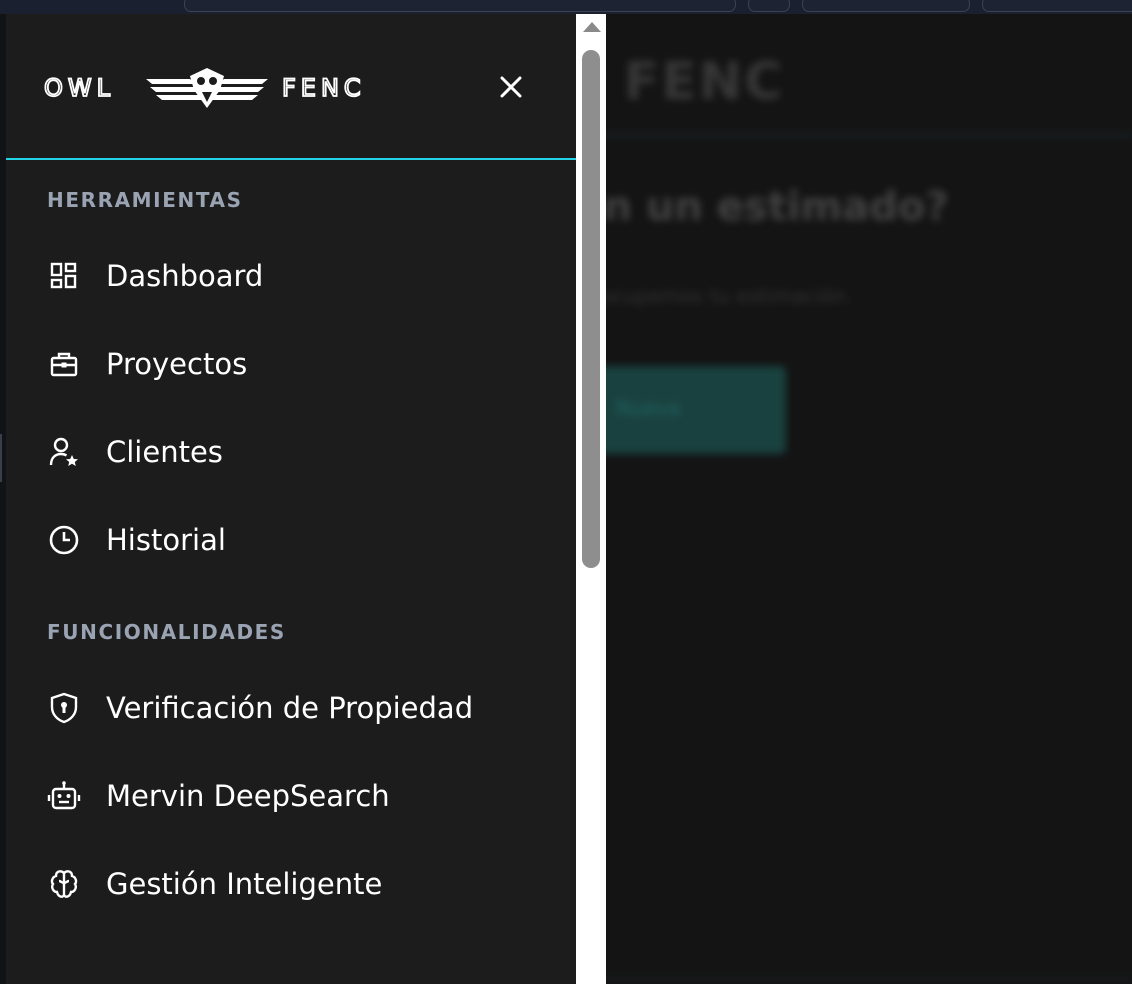  I want to click on background-subtitle: lo ocupemos tu estimación., so click(714, 296).